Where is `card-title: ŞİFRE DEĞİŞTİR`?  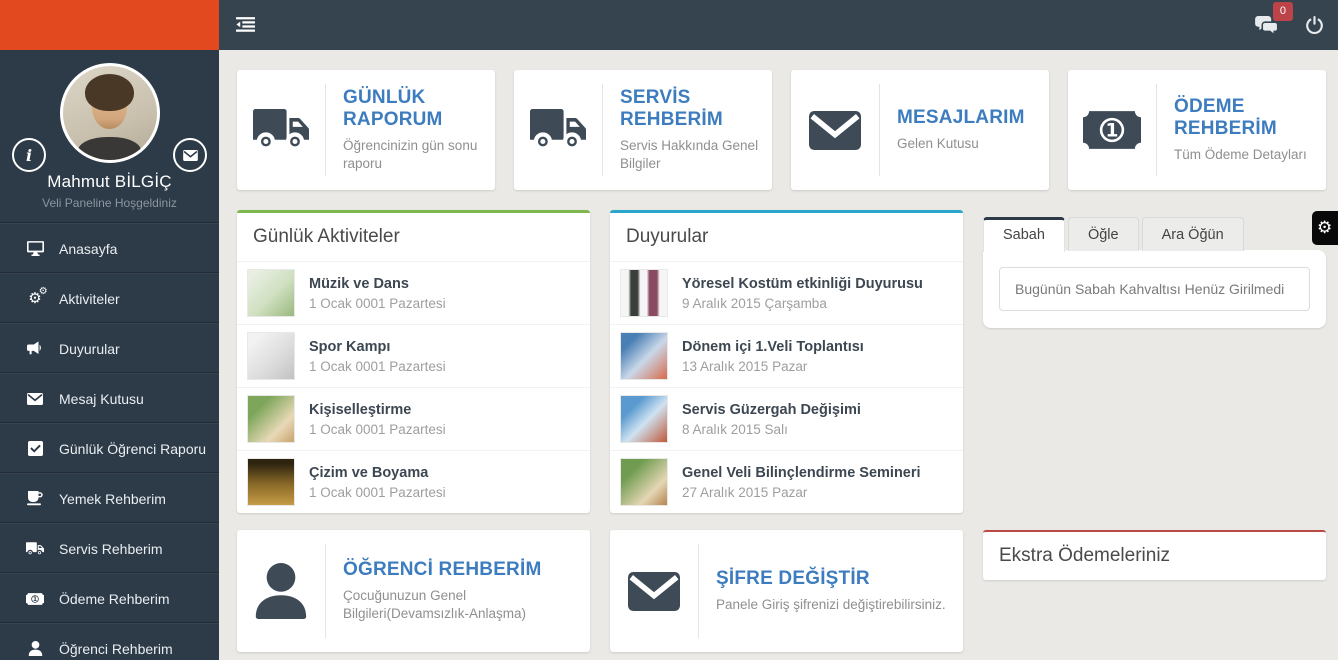
card-title: ŞİFRE DEĞİŞTİR is located at coordinates (793, 578).